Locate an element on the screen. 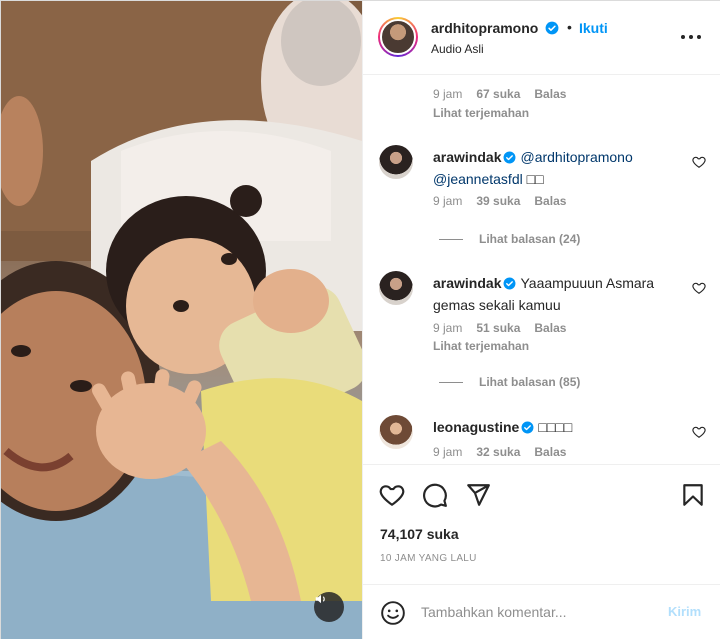 This screenshot has height=639, width=720. more-options-icon is located at coordinates (691, 37).